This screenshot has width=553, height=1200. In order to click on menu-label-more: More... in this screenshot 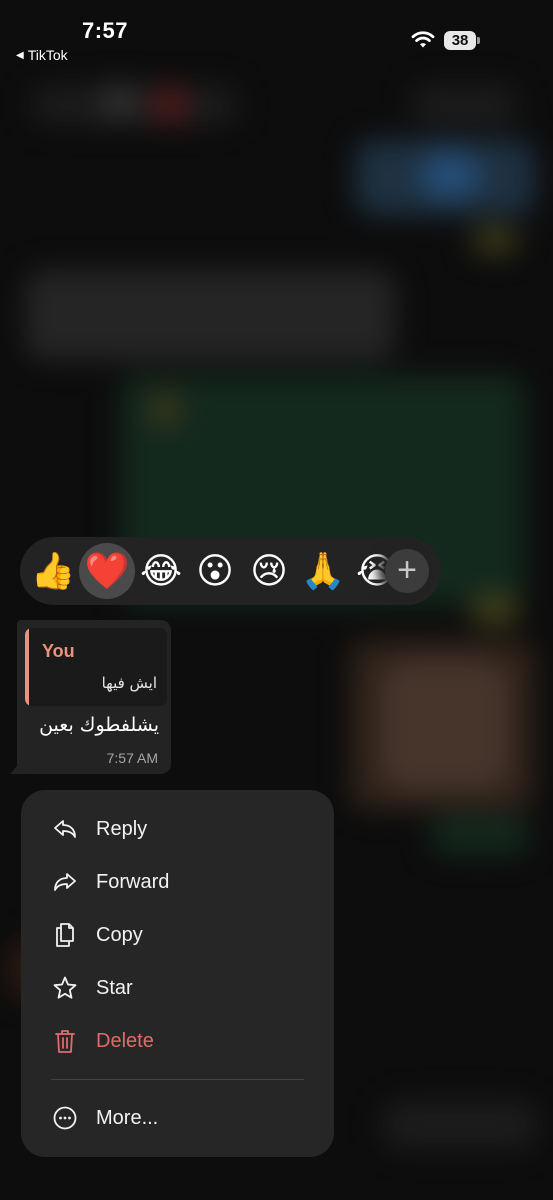, I will do `click(127, 1117)`.